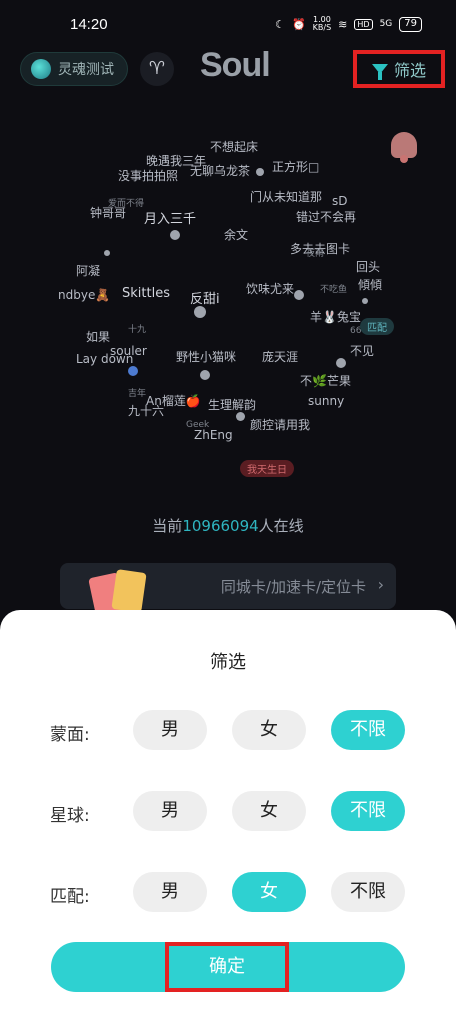 The width and height of the screenshot is (456, 1018). I want to click on card-banner-label: 同城卡/加速卡/定位卡, so click(293, 587).